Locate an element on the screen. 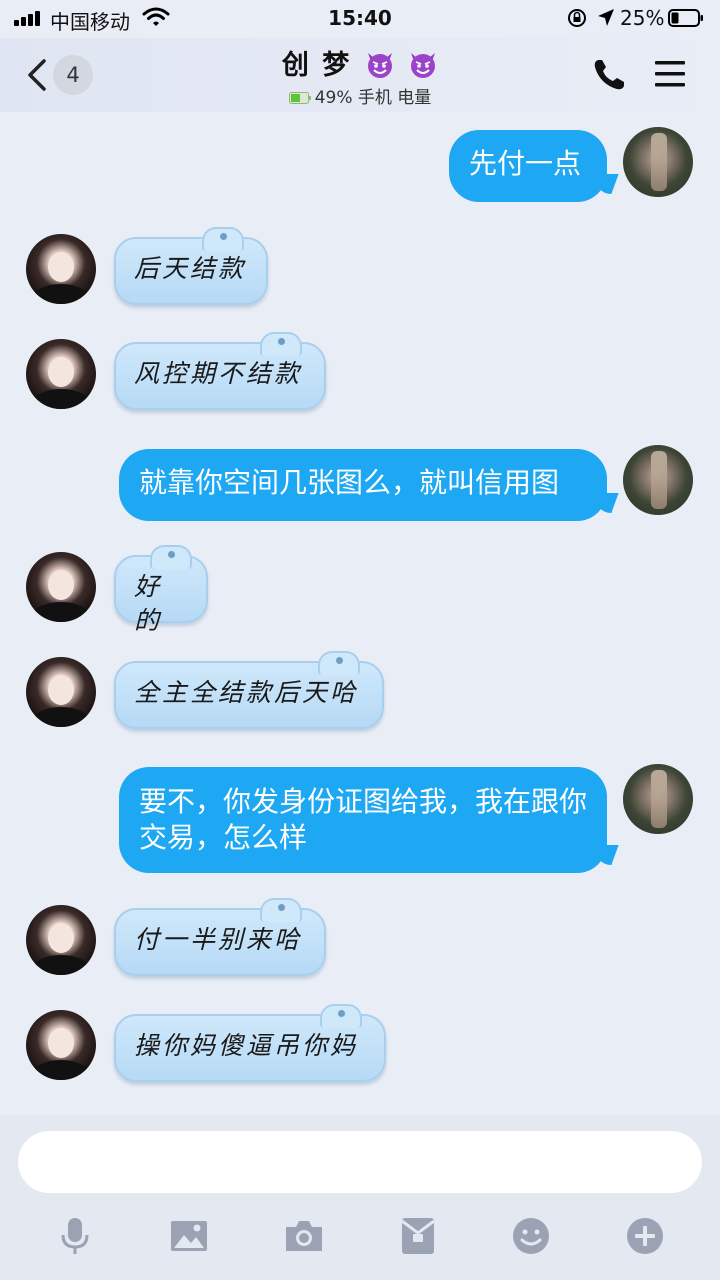 The image size is (720, 1280). message-text: 好的 is located at coordinates (148, 603).